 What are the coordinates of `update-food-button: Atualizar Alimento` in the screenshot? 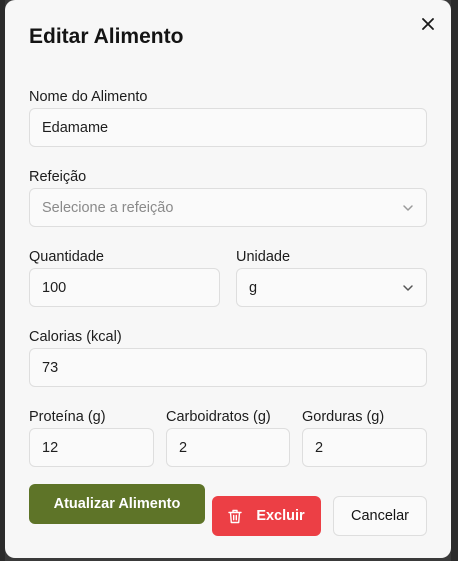 It's located at (117, 504).